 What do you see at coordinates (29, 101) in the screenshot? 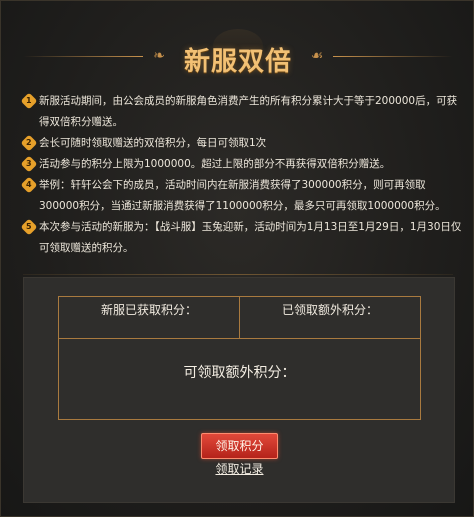
I see `number-badge-icon: 1` at bounding box center [29, 101].